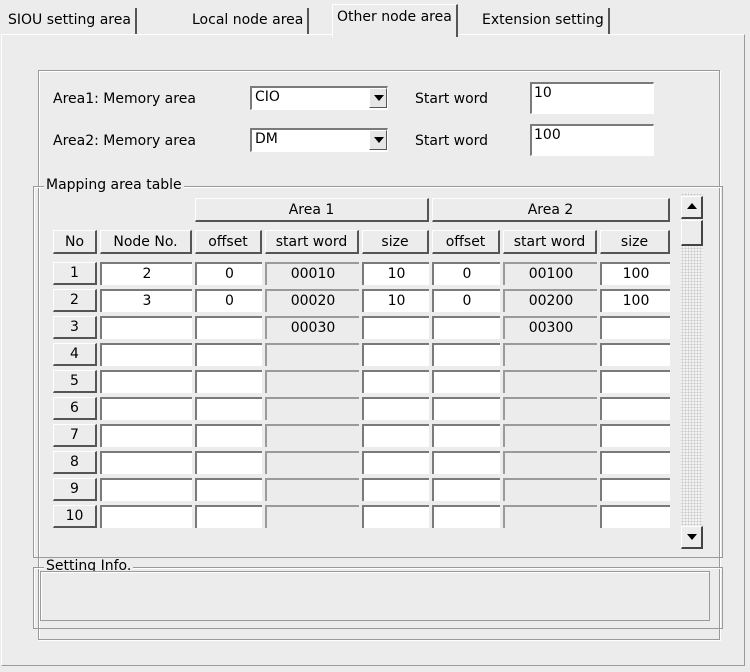 This screenshot has height=672, width=750. Describe the element at coordinates (692, 233) in the screenshot. I see `scrollbar-thumb` at that location.